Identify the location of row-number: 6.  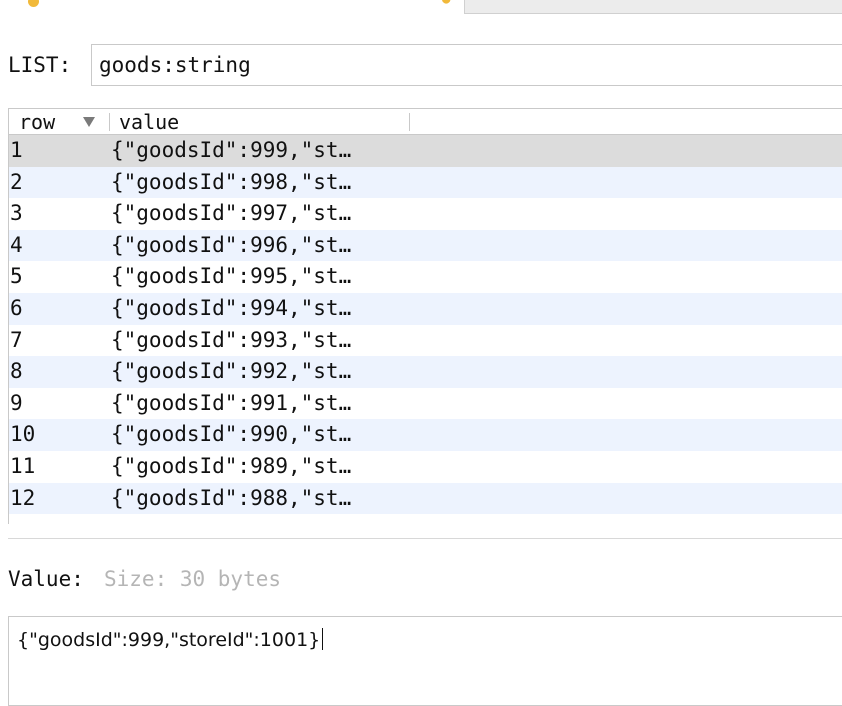
(16, 307).